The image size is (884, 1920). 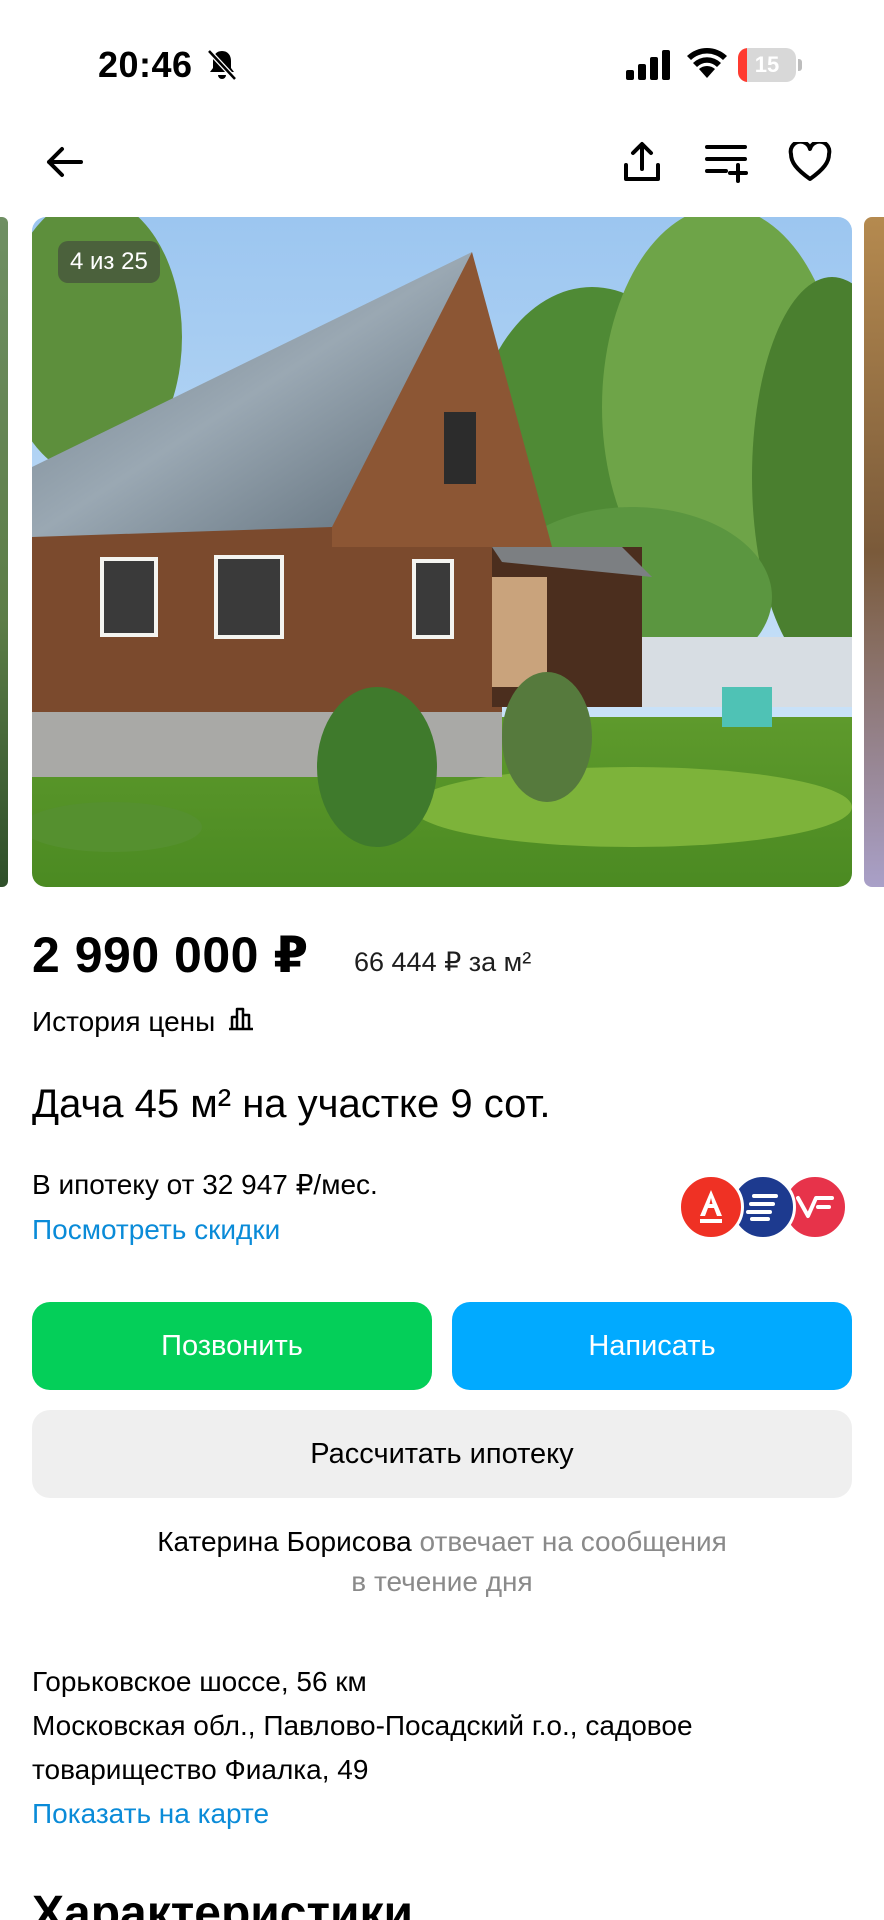 I want to click on write-button: Написать, so click(x=652, y=1346).